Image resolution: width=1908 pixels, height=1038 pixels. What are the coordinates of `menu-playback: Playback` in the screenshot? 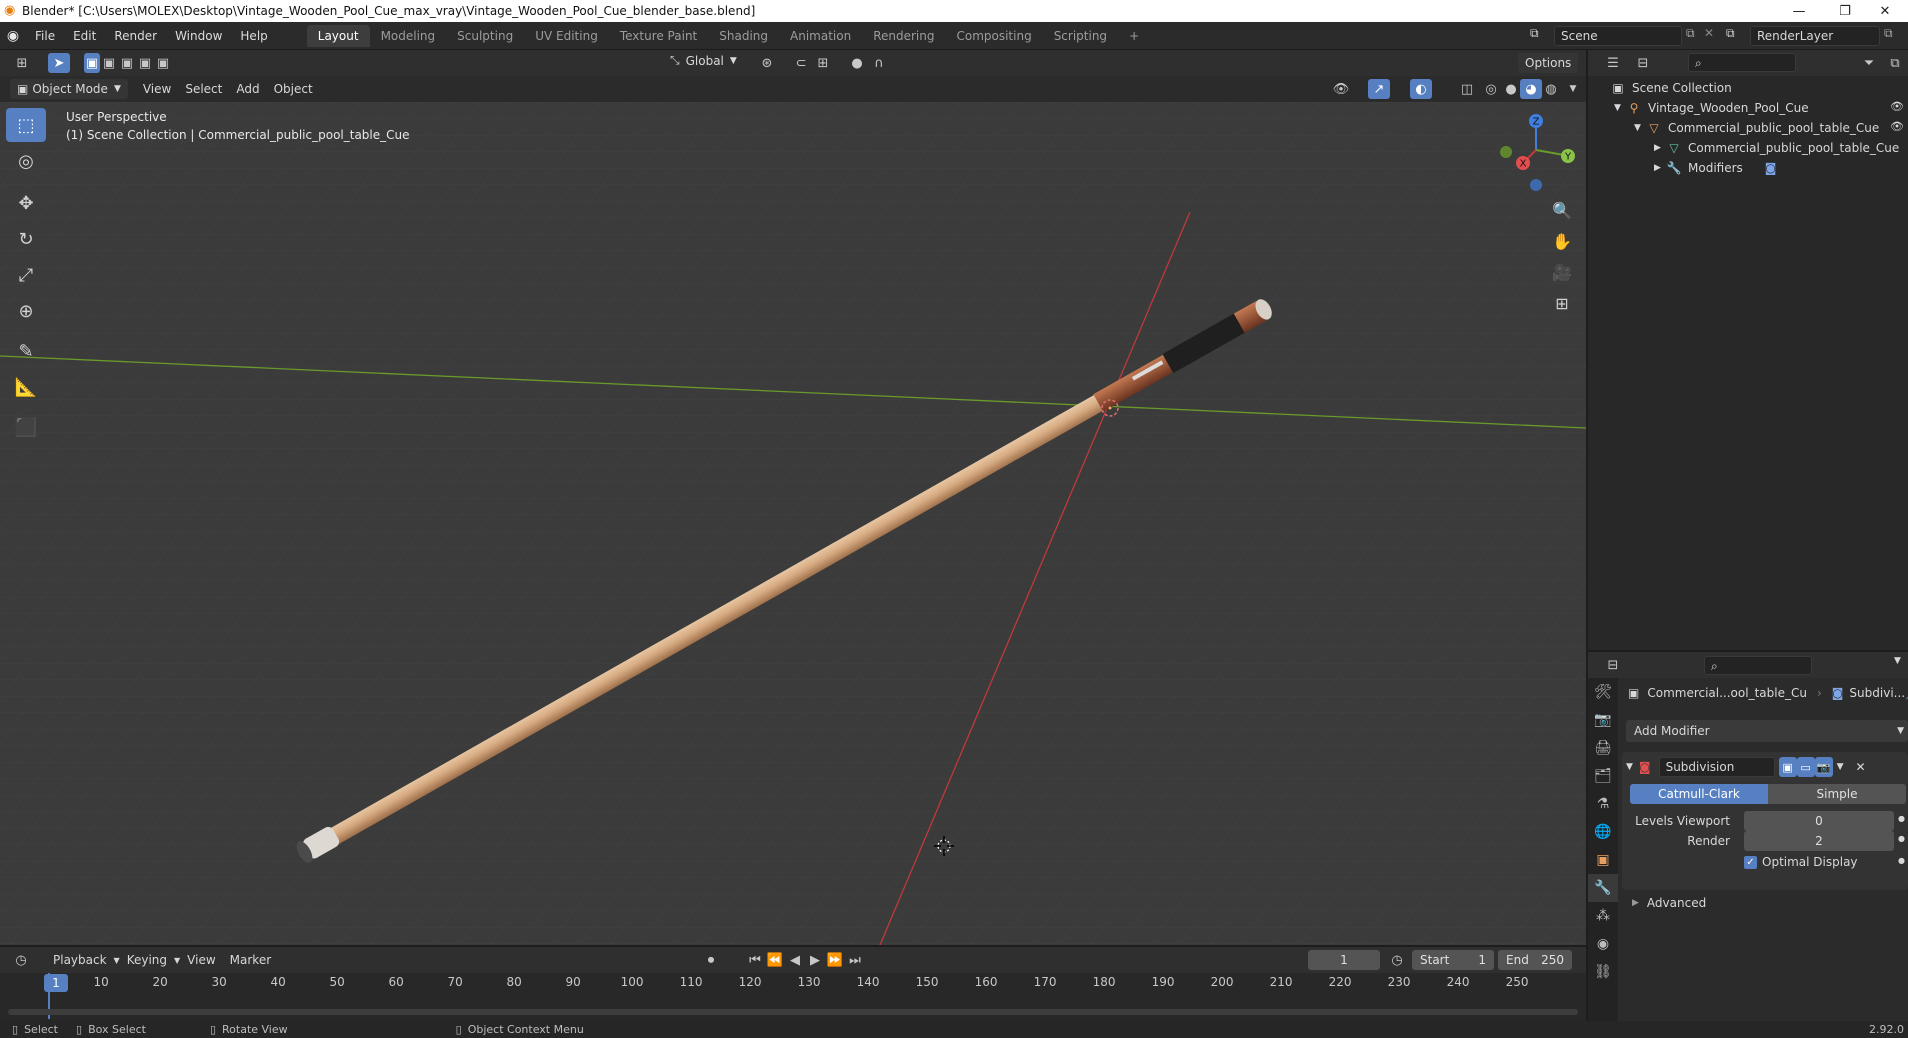 It's located at (80, 960).